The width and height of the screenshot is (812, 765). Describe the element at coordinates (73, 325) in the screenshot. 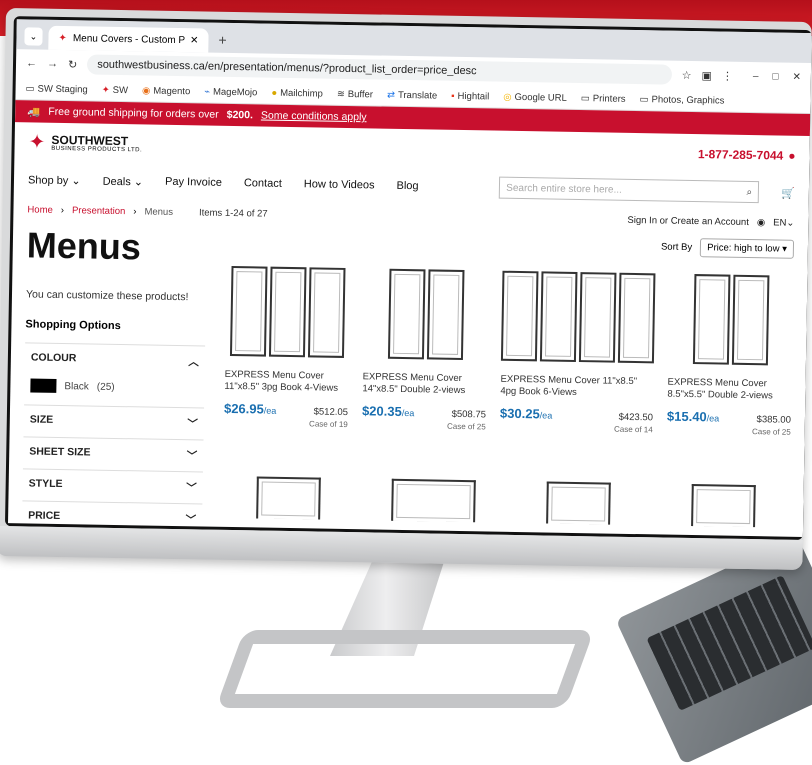

I see `shopping-options-heading: Shopping Options` at that location.